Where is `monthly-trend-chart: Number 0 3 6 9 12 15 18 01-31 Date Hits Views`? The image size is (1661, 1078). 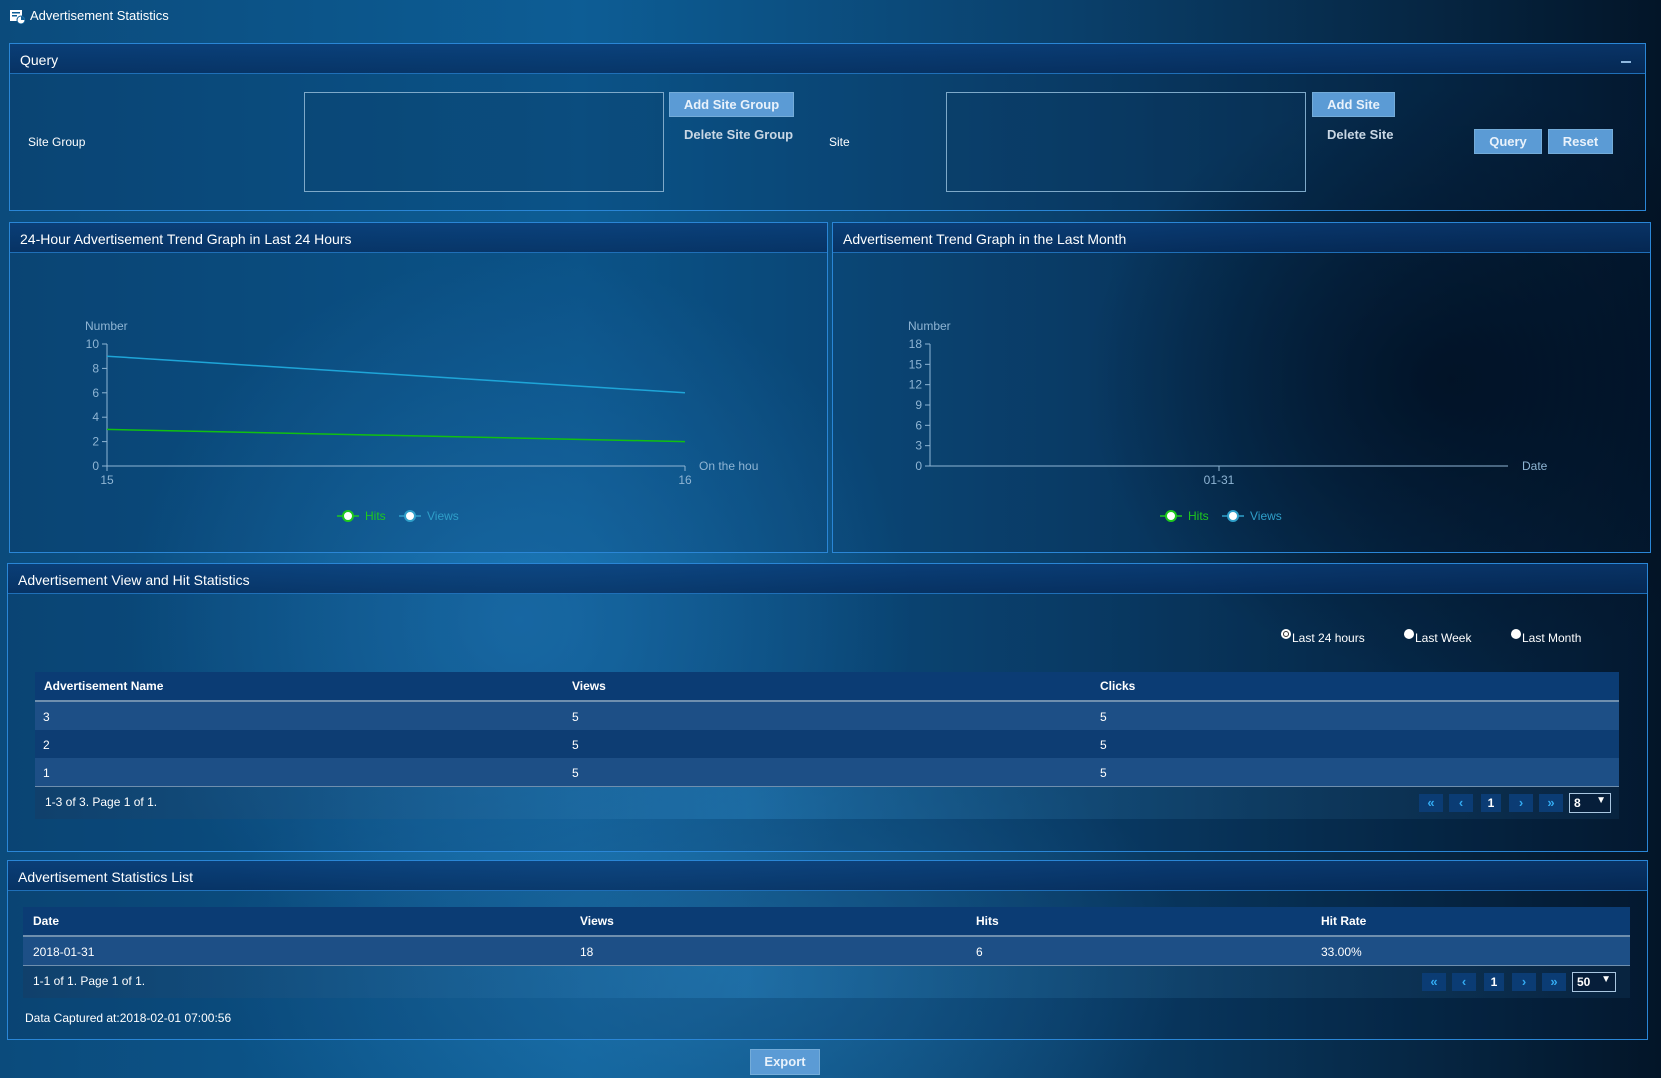
monthly-trend-chart: Number 0 3 6 9 12 15 18 01-31 Date Hits Views is located at coordinates (1228, 421).